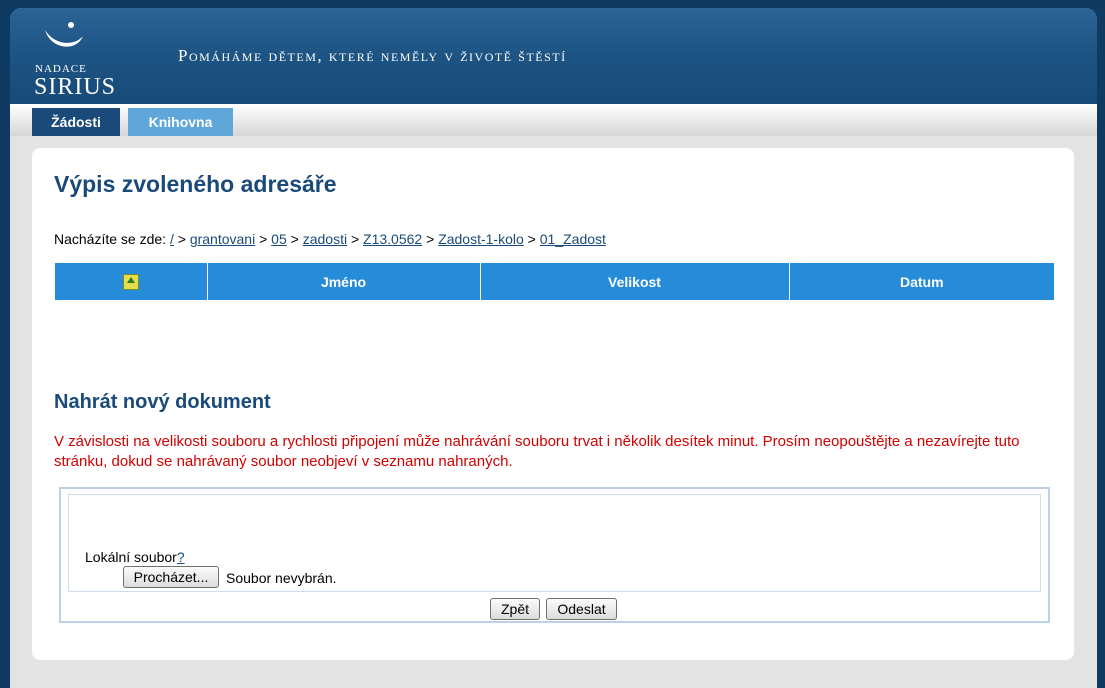 The image size is (1105, 688). What do you see at coordinates (553, 120) in the screenshot?
I see `tab-bar: Žádosti Knihovna` at bounding box center [553, 120].